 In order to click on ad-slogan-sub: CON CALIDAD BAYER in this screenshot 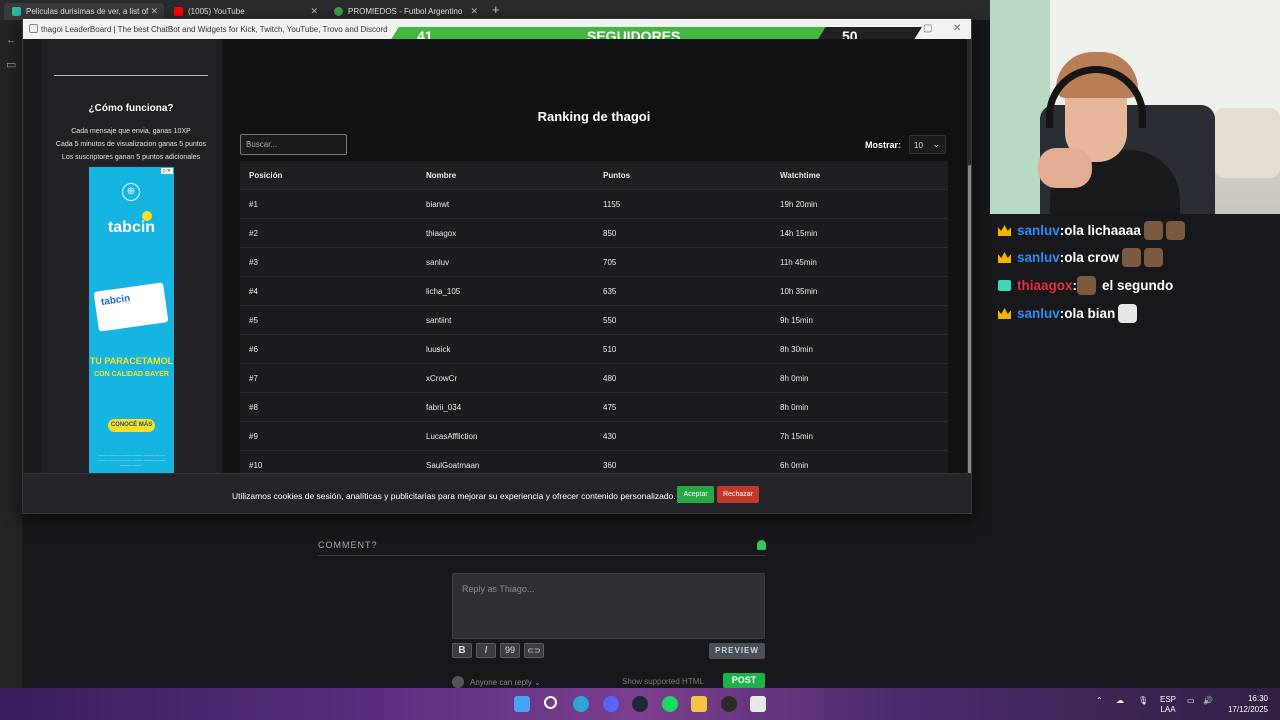, I will do `click(131, 374)`.